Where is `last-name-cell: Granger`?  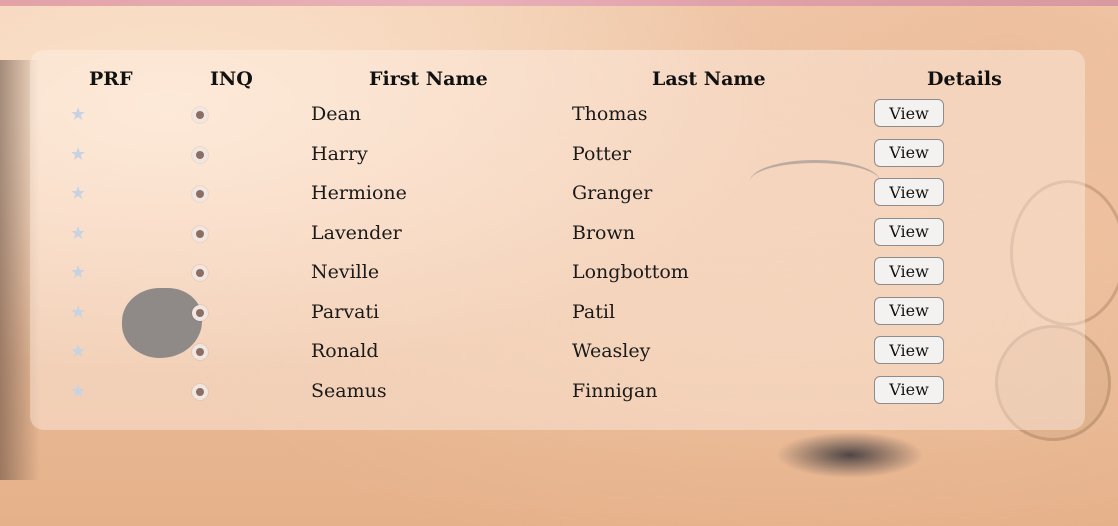
last-name-cell: Granger is located at coordinates (612, 193).